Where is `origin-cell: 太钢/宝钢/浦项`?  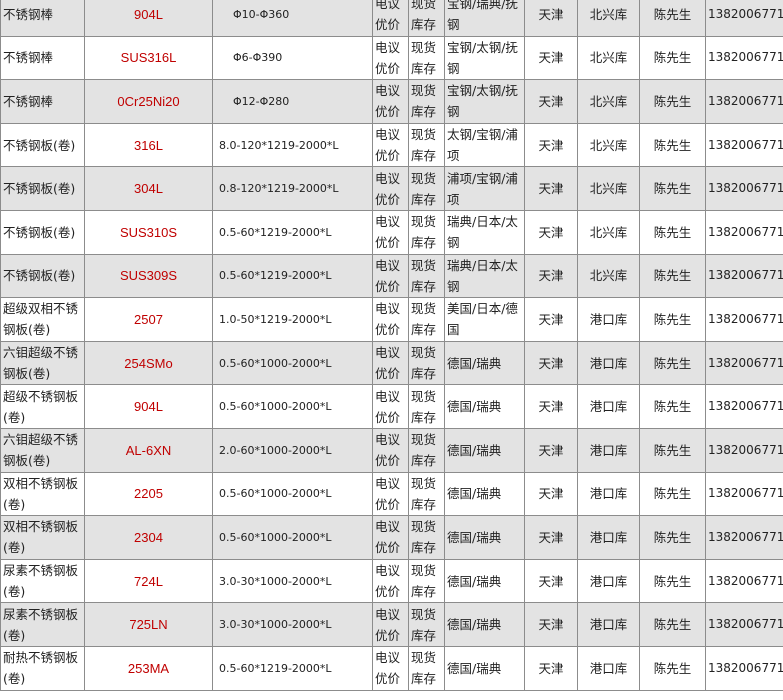
origin-cell: 太钢/宝钢/浦项 is located at coordinates (484, 145).